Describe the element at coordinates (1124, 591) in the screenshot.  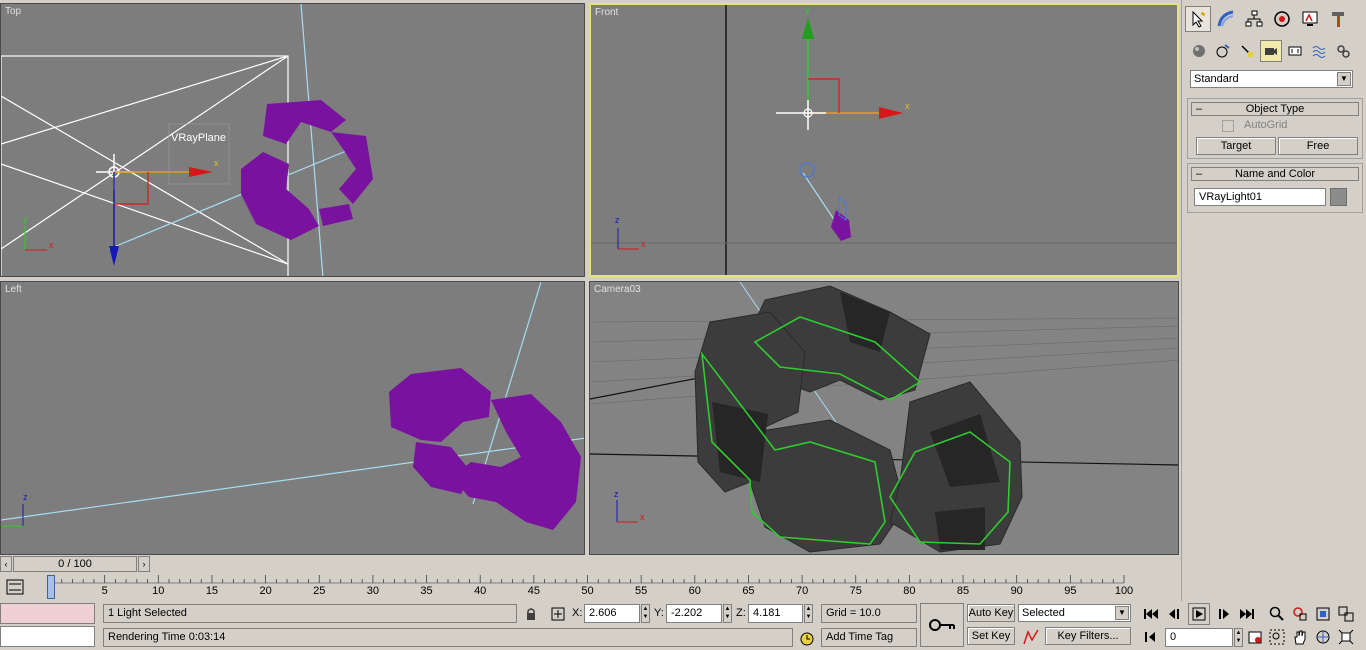
I see `track-tick-label: 100` at that location.